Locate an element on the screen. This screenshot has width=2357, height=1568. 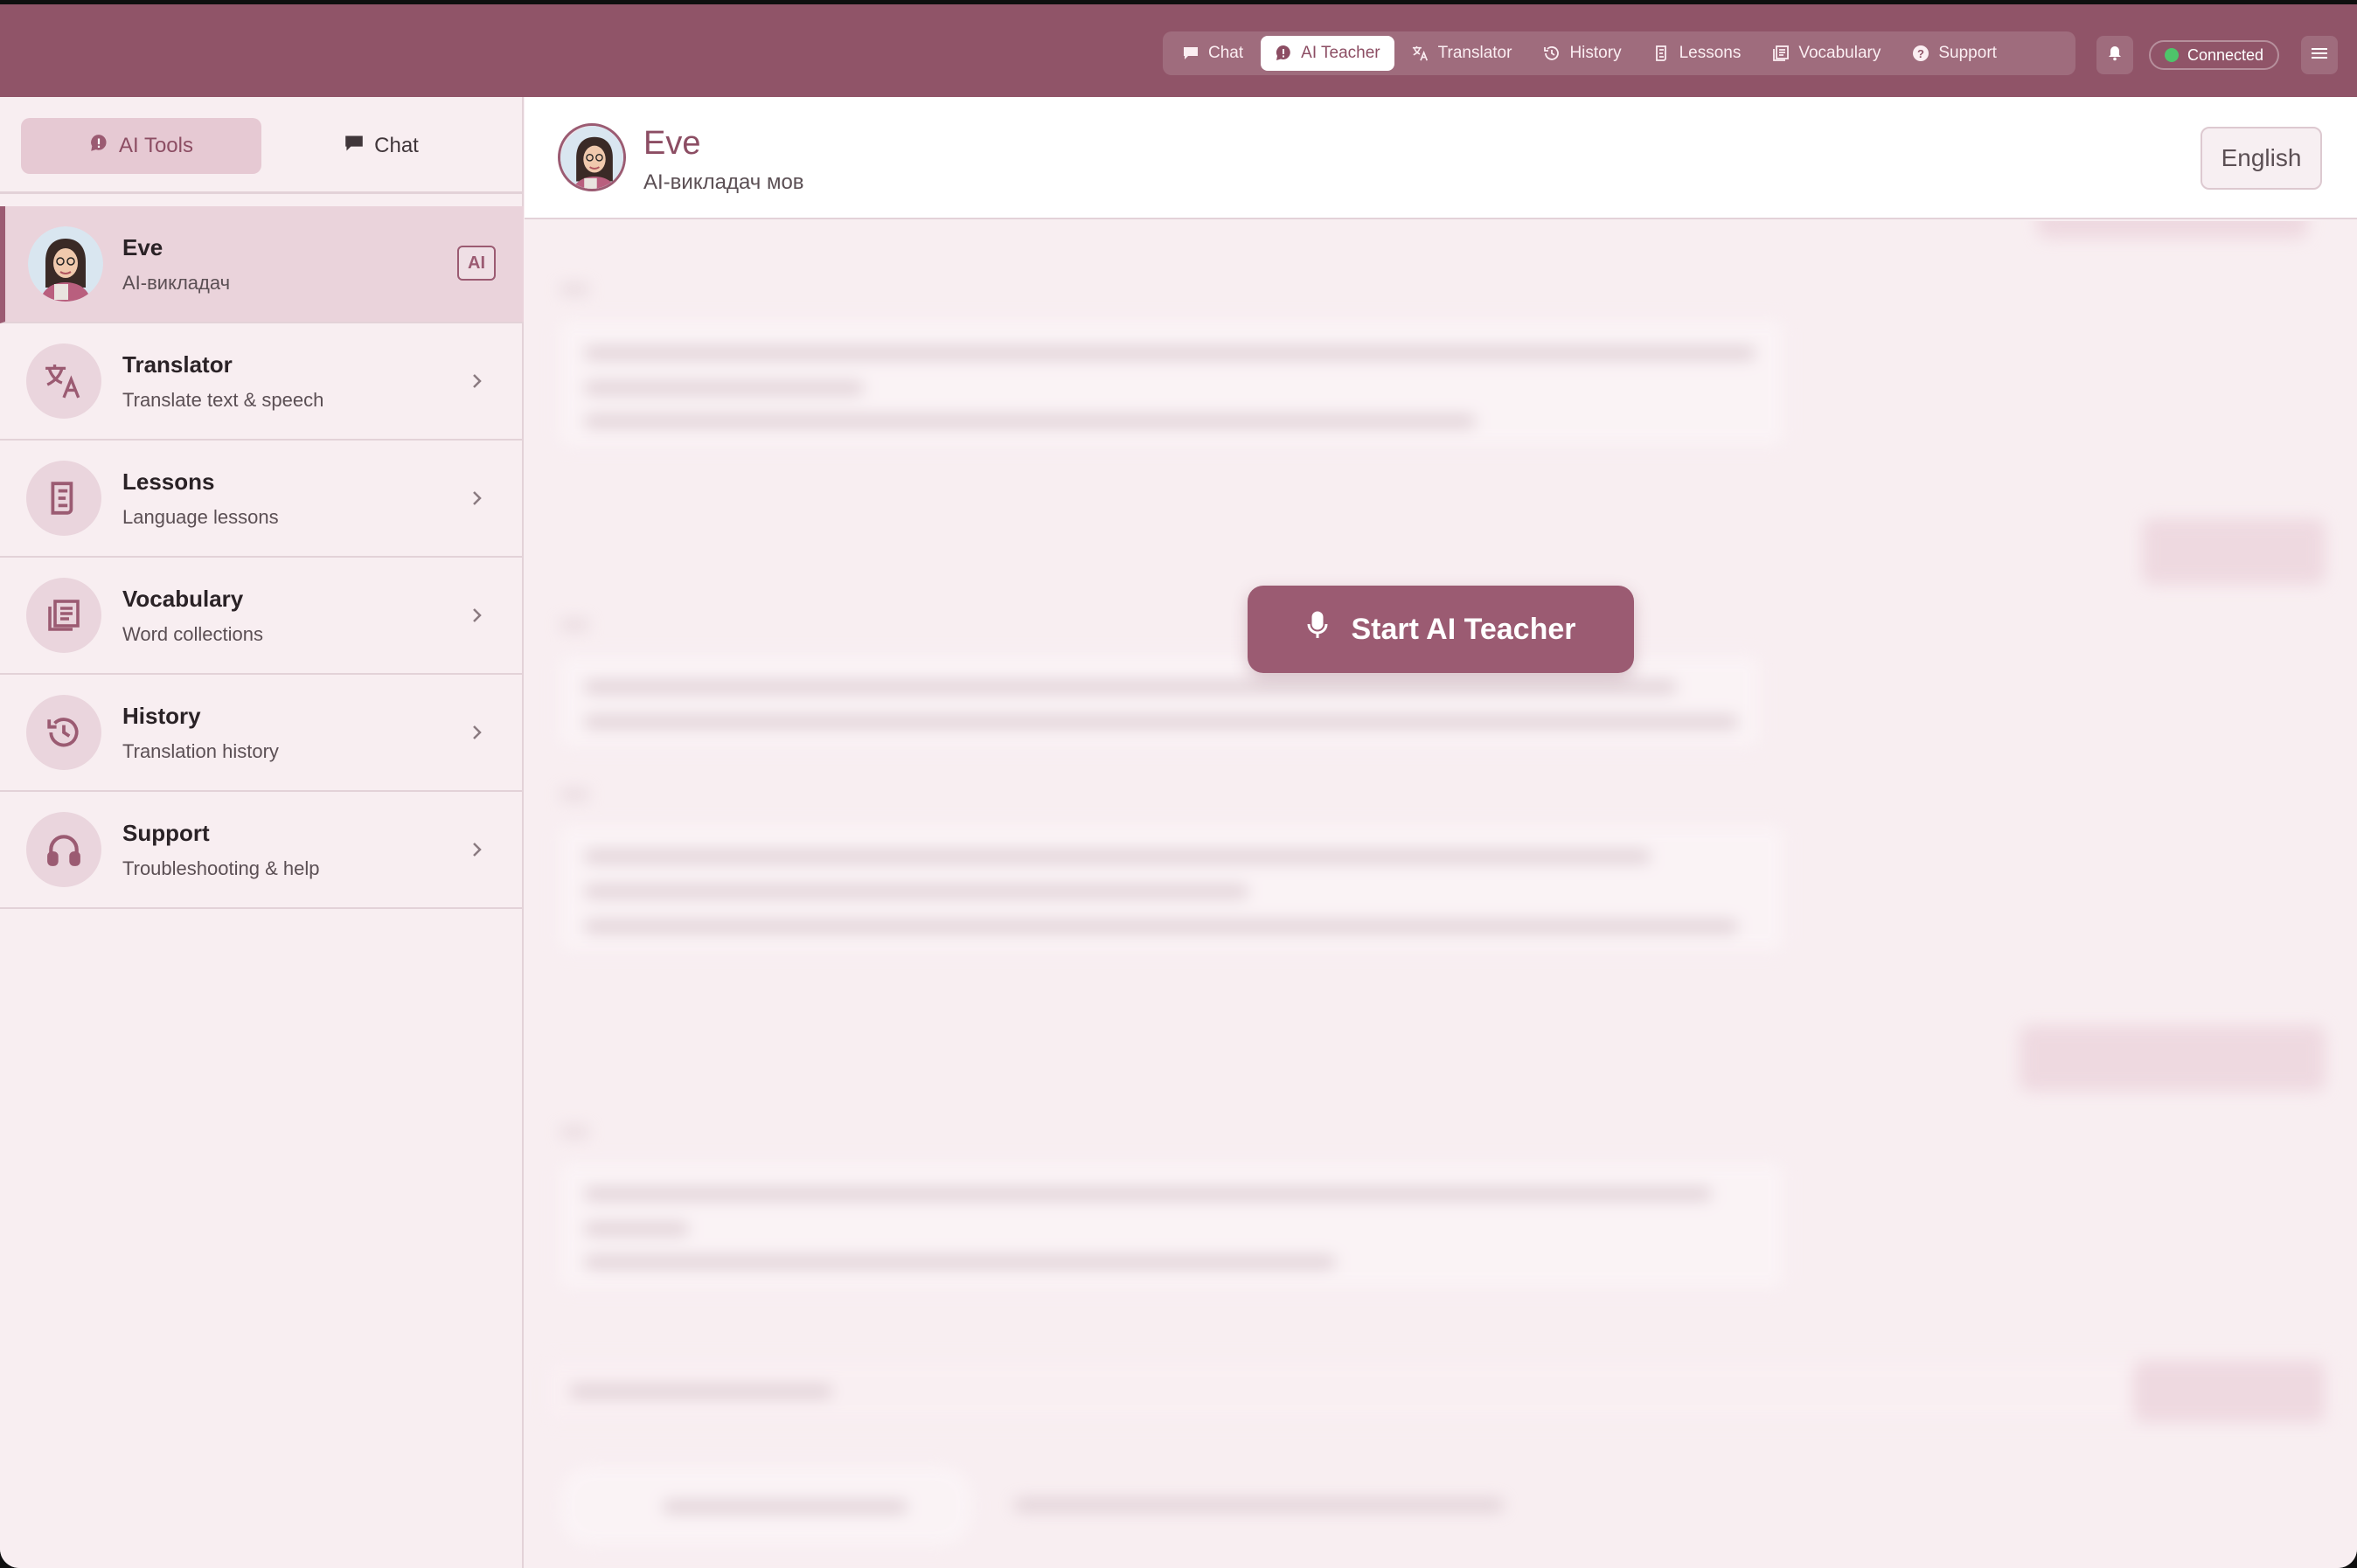
sidebar-item-text: Support Troubleshooting & help is located at coordinates (220, 850).